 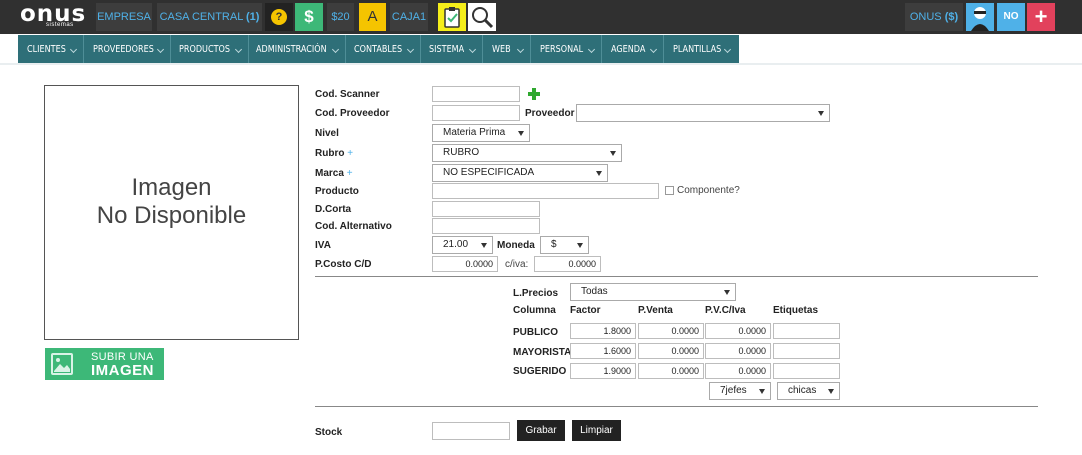 I want to click on search-icon, so click(x=482, y=17).